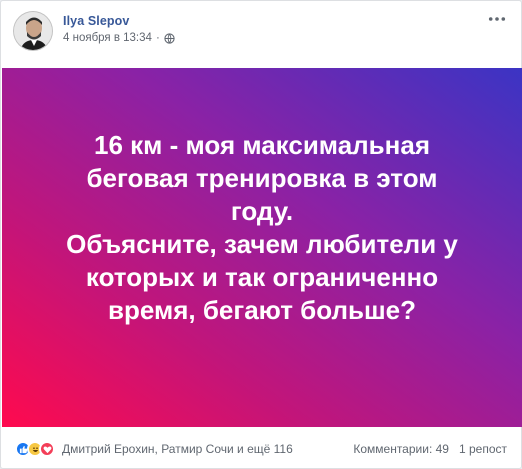 The height and width of the screenshot is (469, 522). What do you see at coordinates (177, 449) in the screenshot?
I see `reactors-text: Дмитрий Ерохин, Ратмир Сочи и ещё 116` at bounding box center [177, 449].